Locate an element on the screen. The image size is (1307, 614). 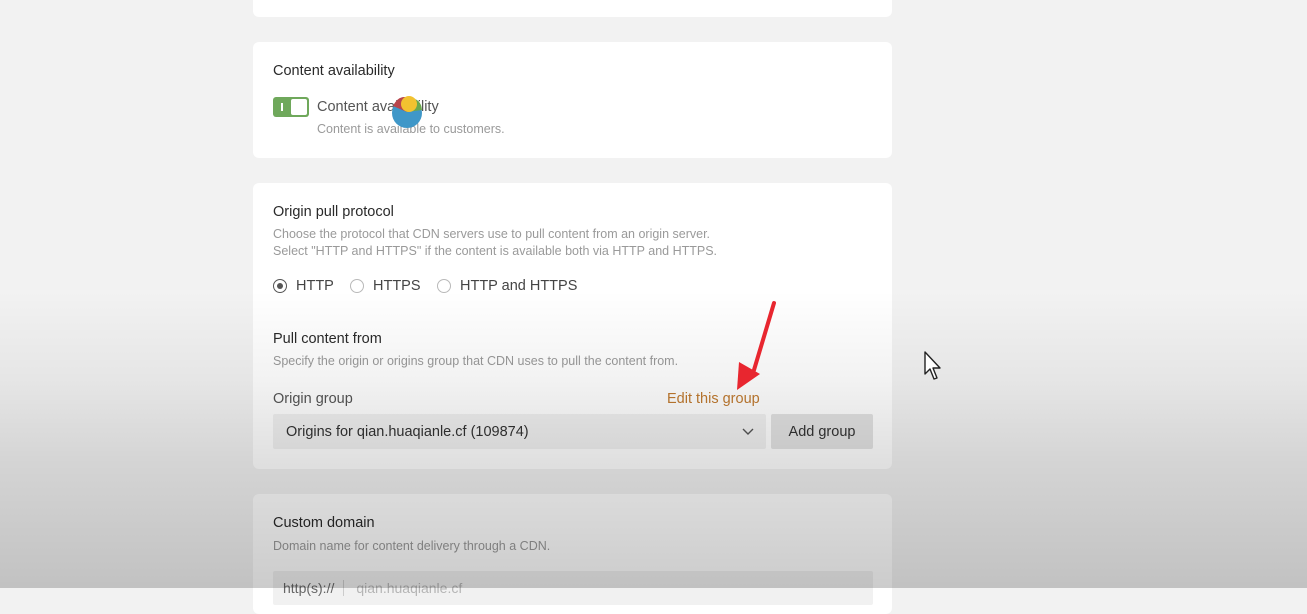
origin-pull-protocol-title: Origin pull protocol is located at coordinates (333, 212).